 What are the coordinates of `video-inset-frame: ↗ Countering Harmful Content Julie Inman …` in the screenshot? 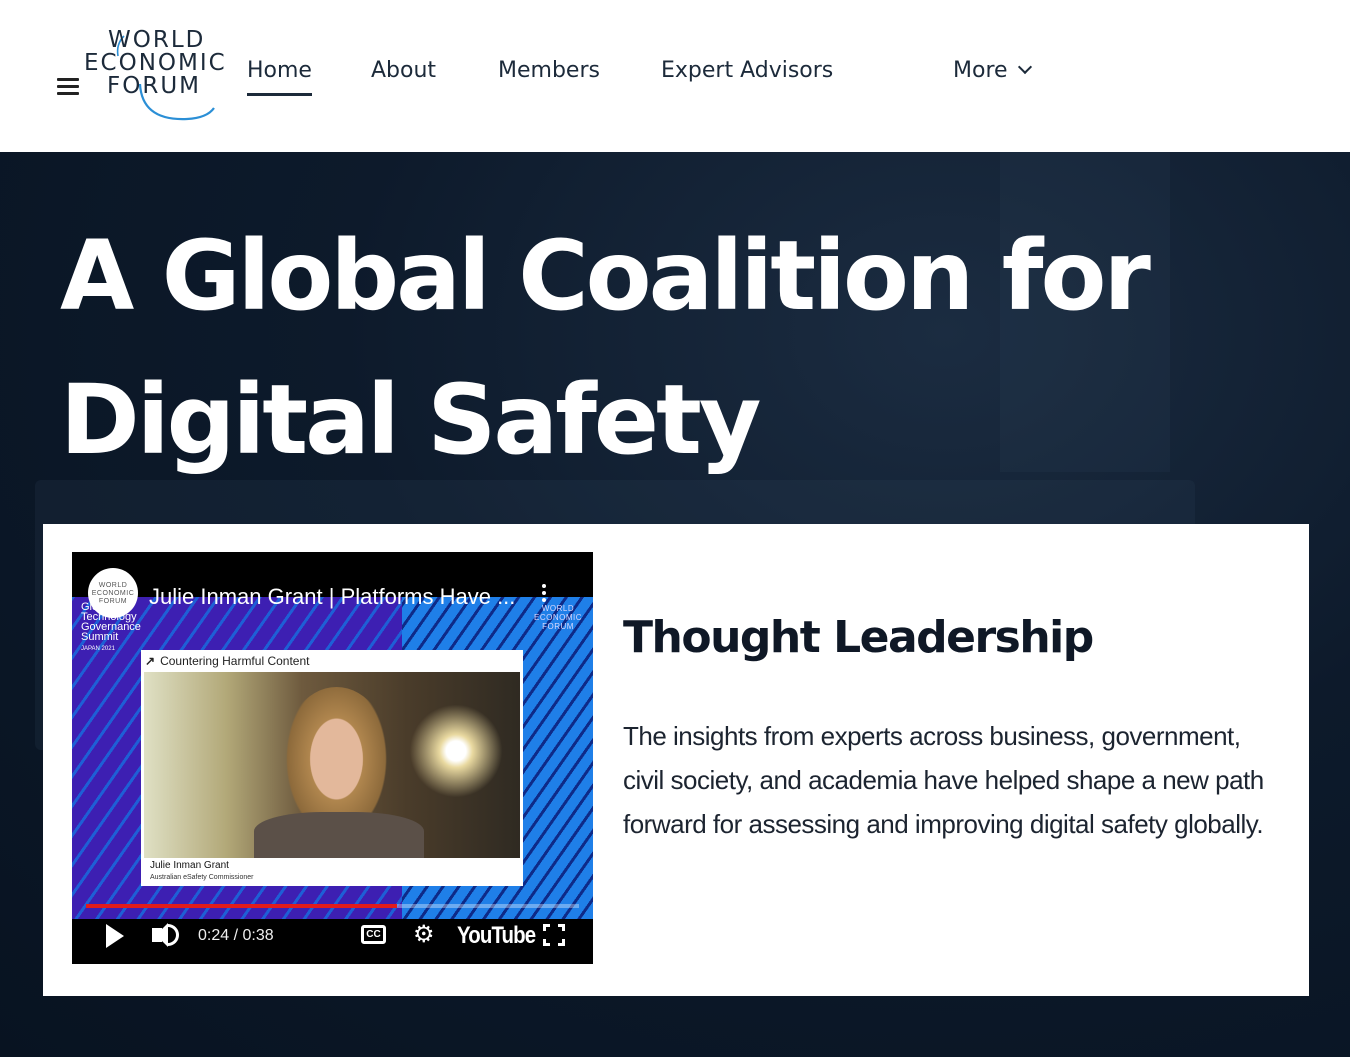 It's located at (332, 768).